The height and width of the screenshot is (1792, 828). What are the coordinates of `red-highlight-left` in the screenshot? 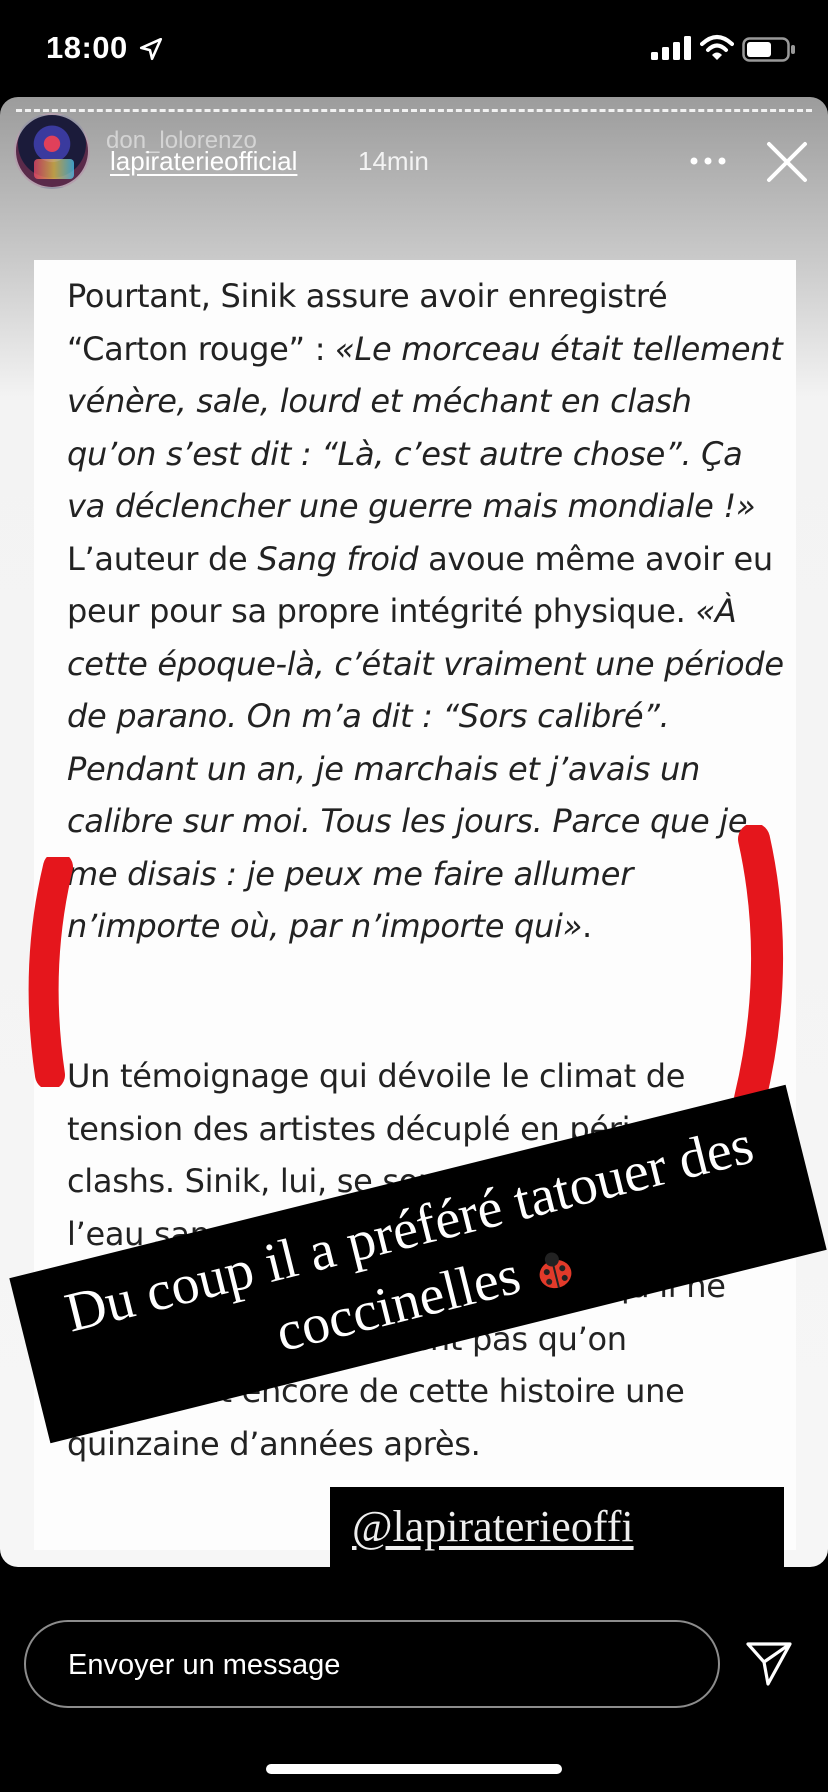 It's located at (50, 972).